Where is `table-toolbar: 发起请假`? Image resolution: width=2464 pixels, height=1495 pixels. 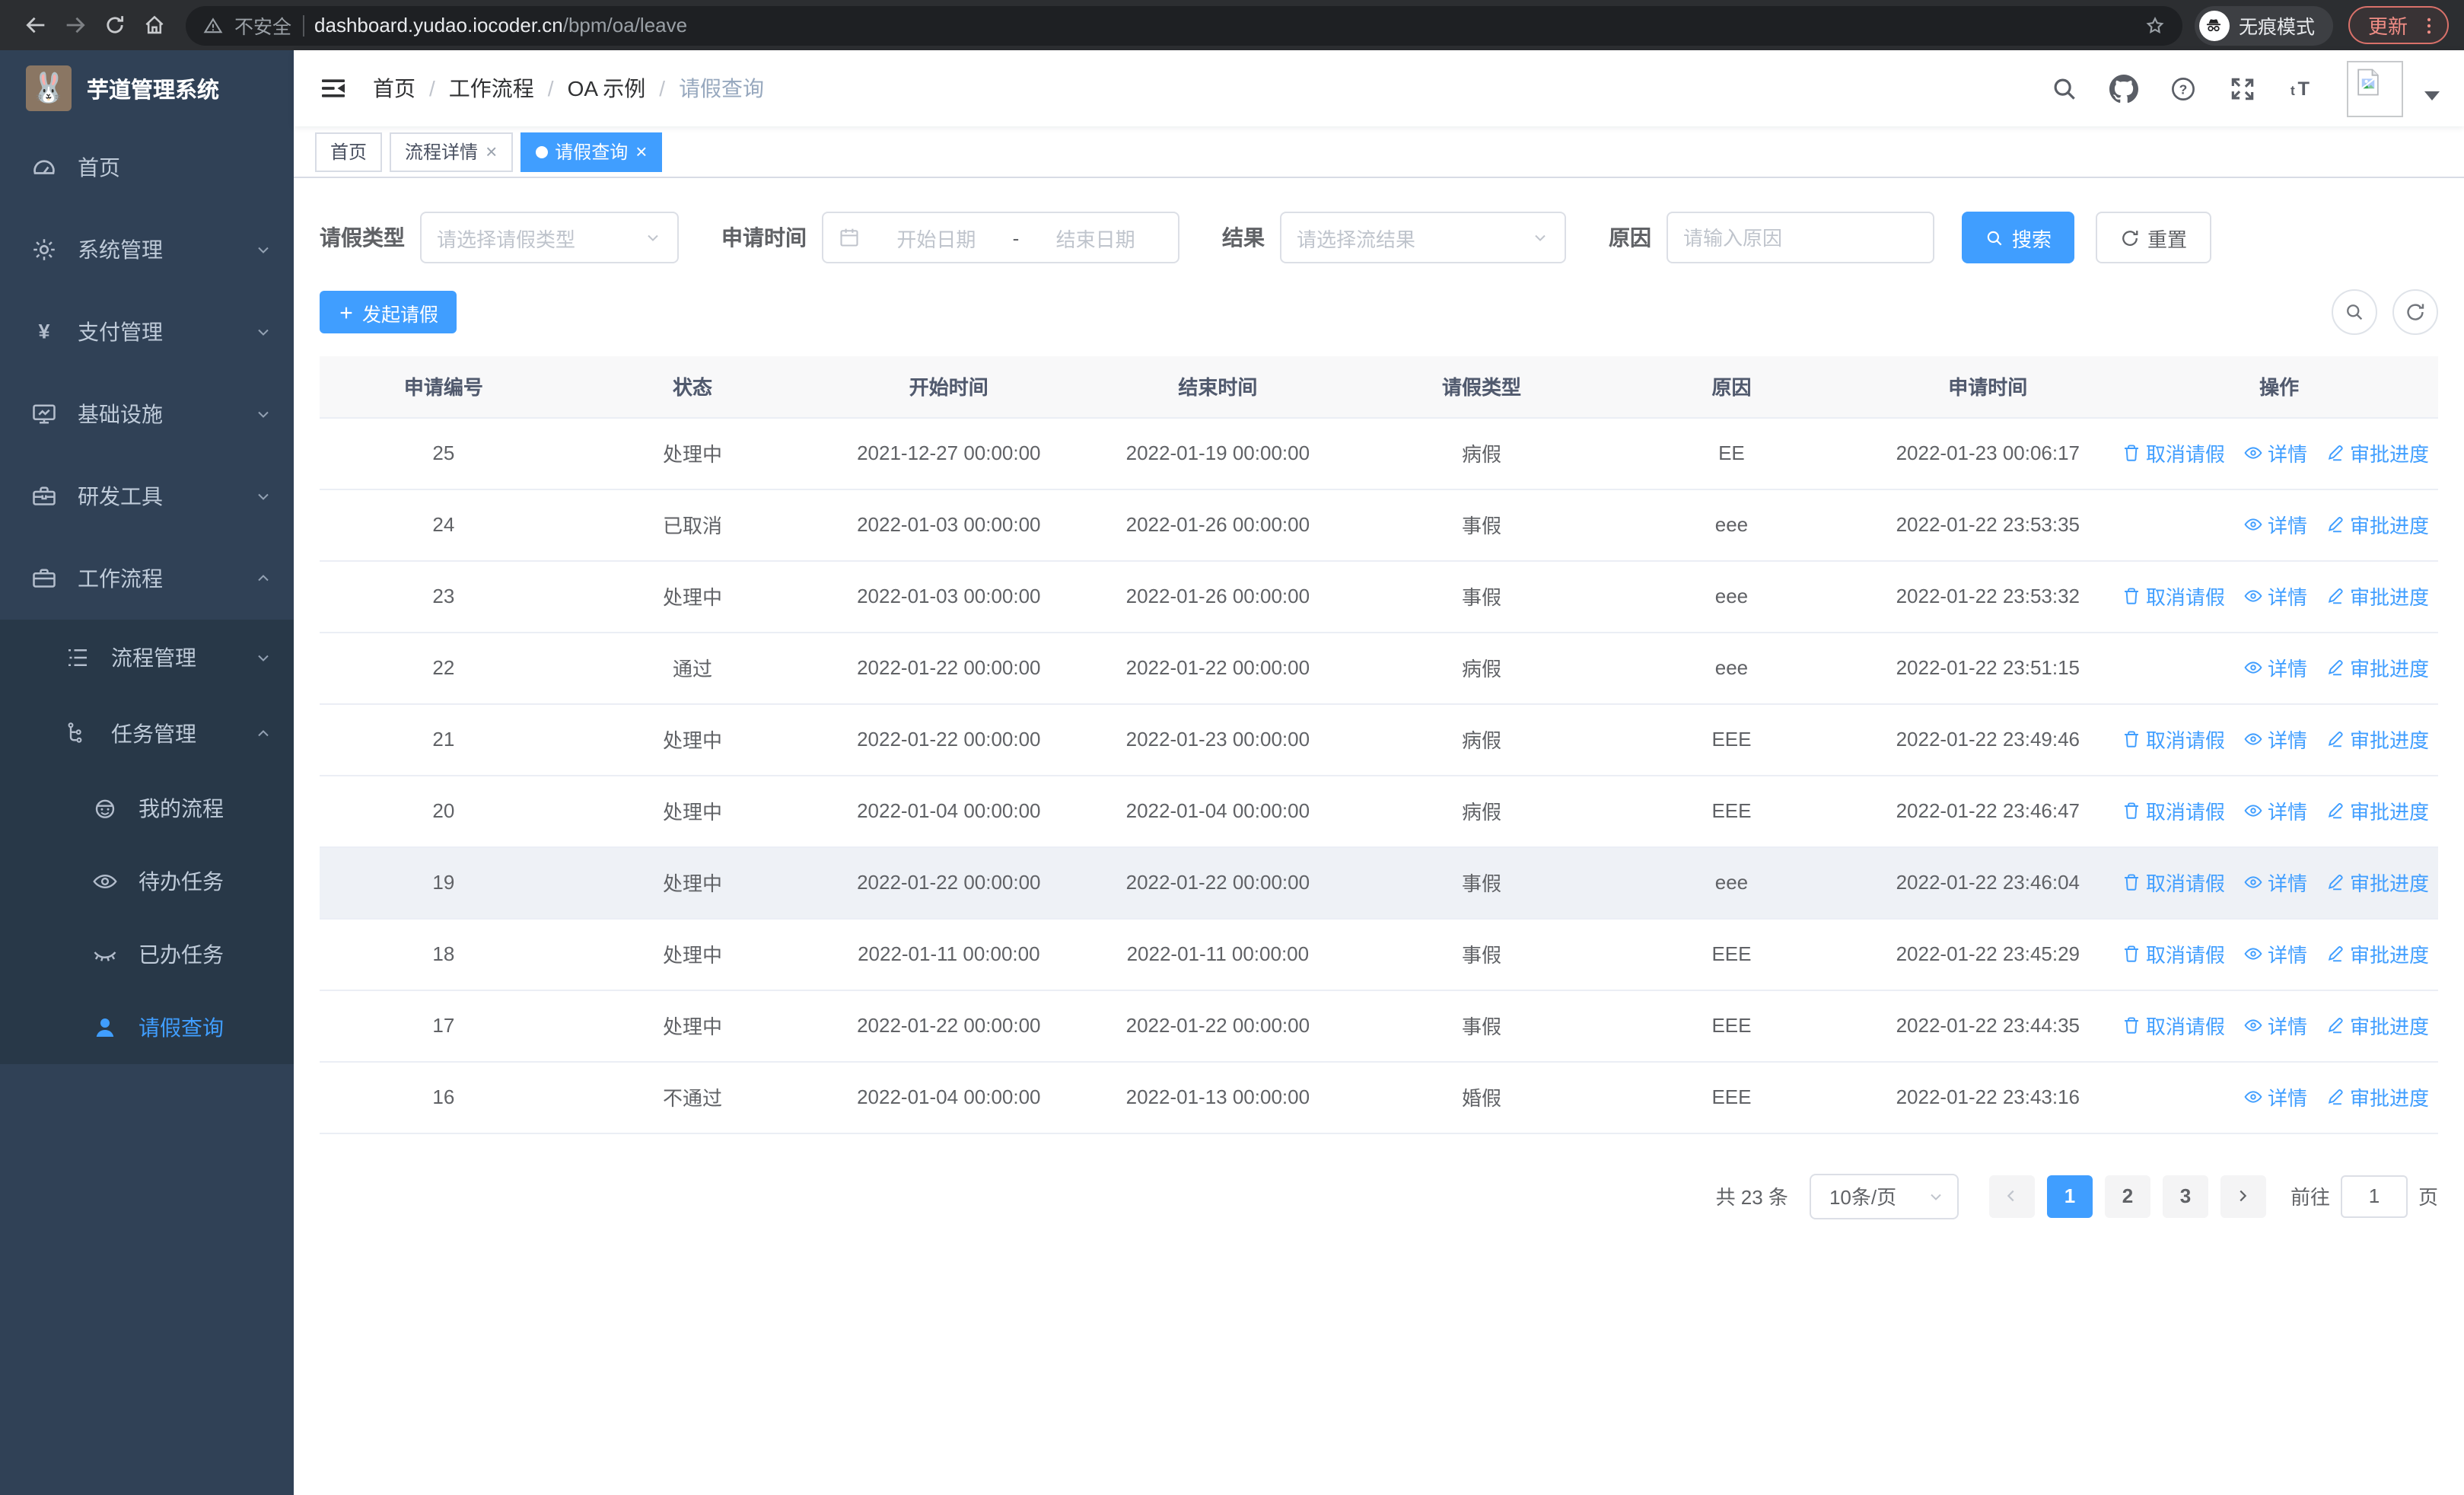
table-toolbar: 发起请假 is located at coordinates (1379, 312).